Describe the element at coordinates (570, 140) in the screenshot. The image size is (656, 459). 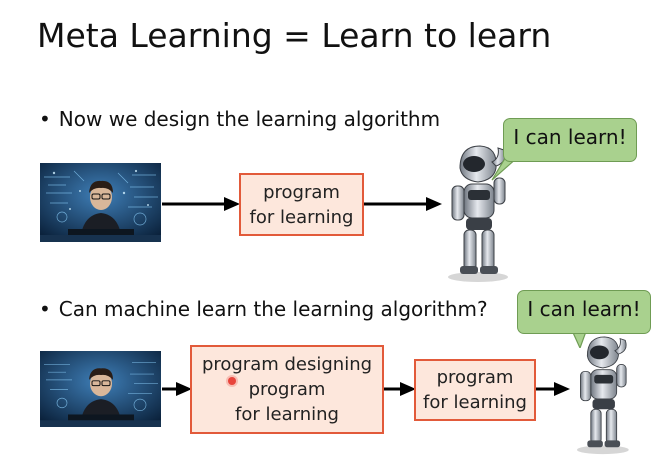
I see `speech-bubble-i-can-learn: I can learn!` at that location.